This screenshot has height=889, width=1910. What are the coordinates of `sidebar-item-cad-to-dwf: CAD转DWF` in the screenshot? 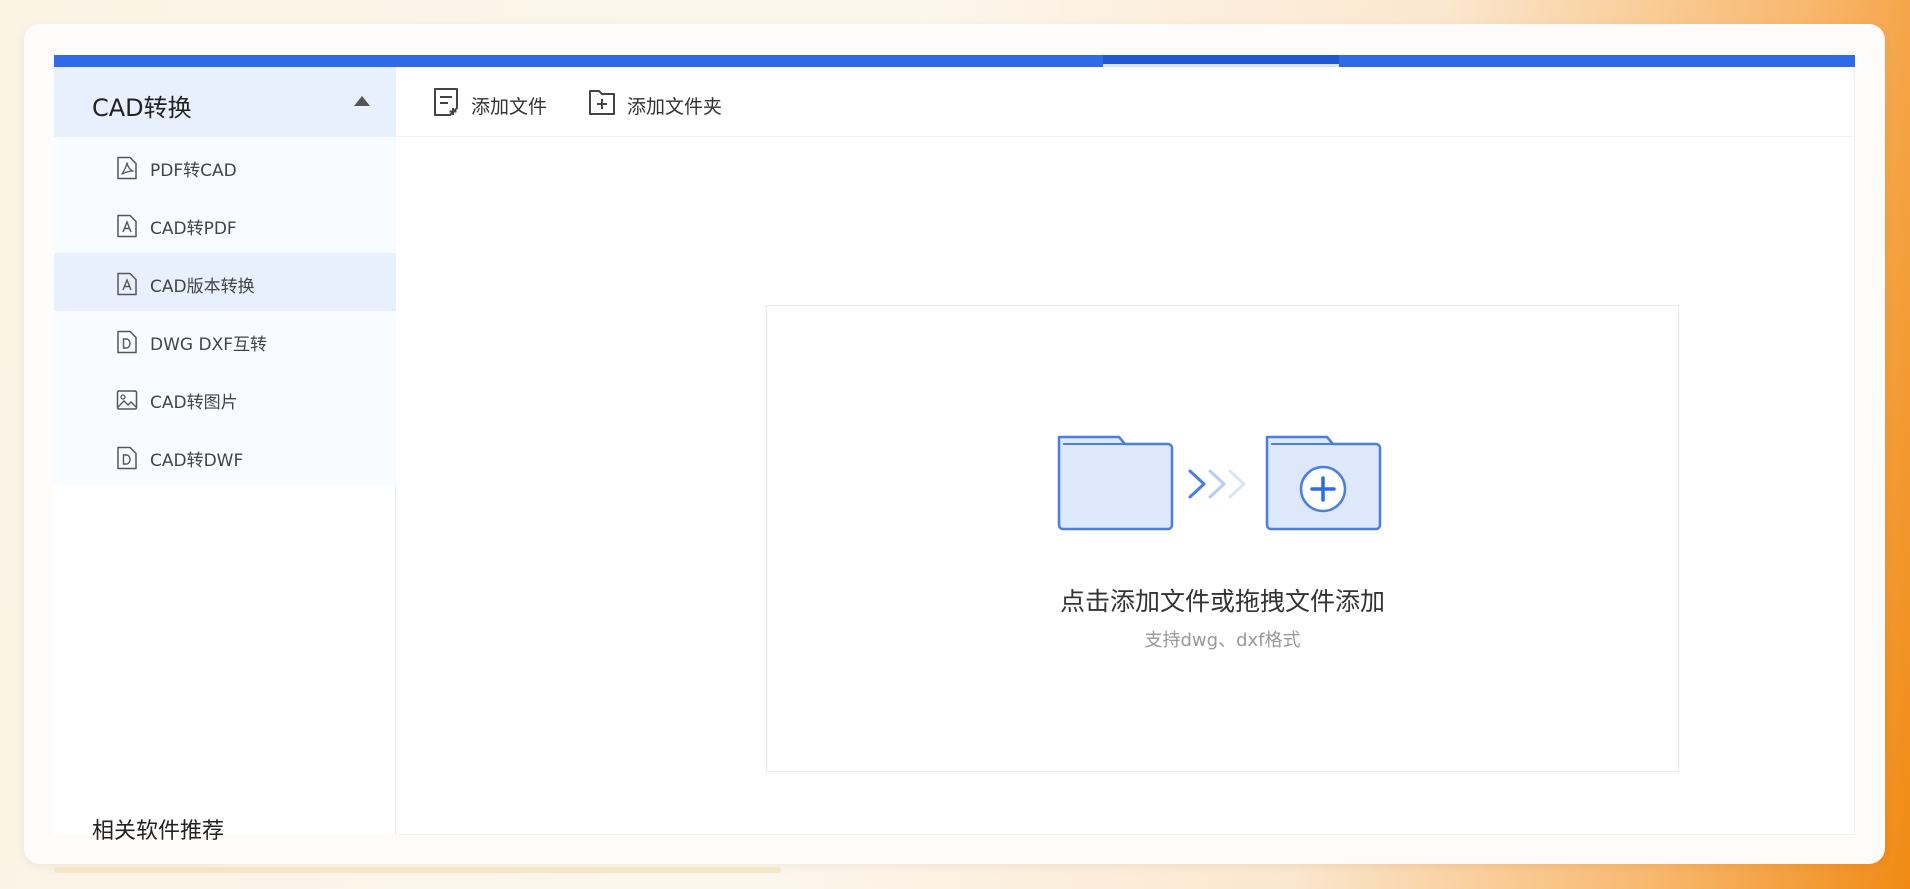 It's located at (225, 456).